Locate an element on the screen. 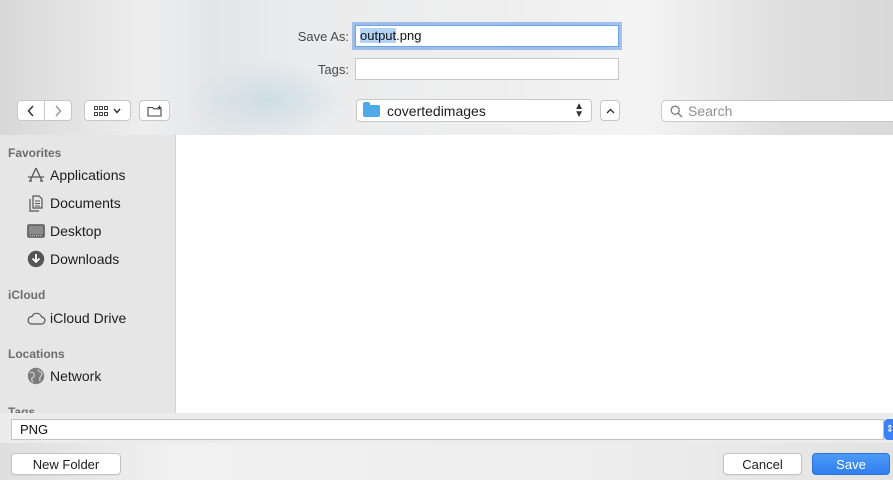 The image size is (893, 480). sidebar-item-applications: Applications is located at coordinates (76, 175).